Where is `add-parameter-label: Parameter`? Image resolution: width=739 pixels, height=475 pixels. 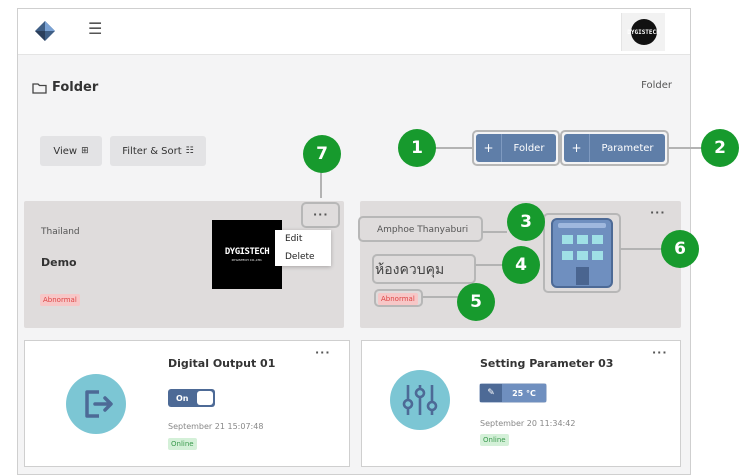
add-parameter-label: Parameter is located at coordinates (627, 148).